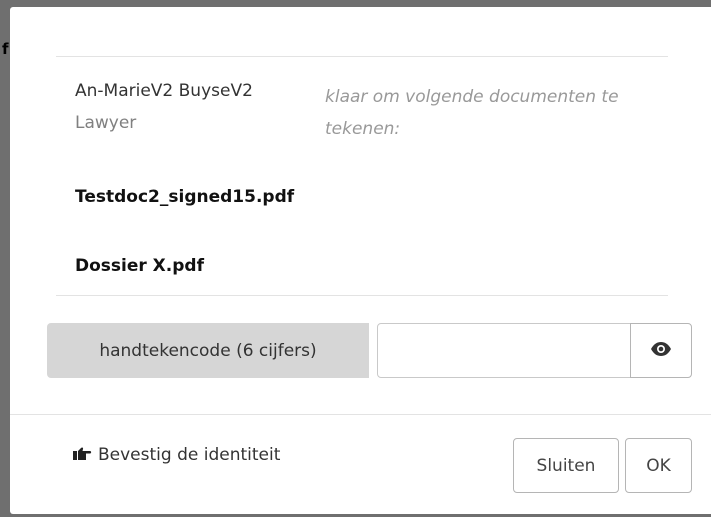 The height and width of the screenshot is (517, 711). Describe the element at coordinates (504, 350) in the screenshot. I see `signature-code-input` at that location.